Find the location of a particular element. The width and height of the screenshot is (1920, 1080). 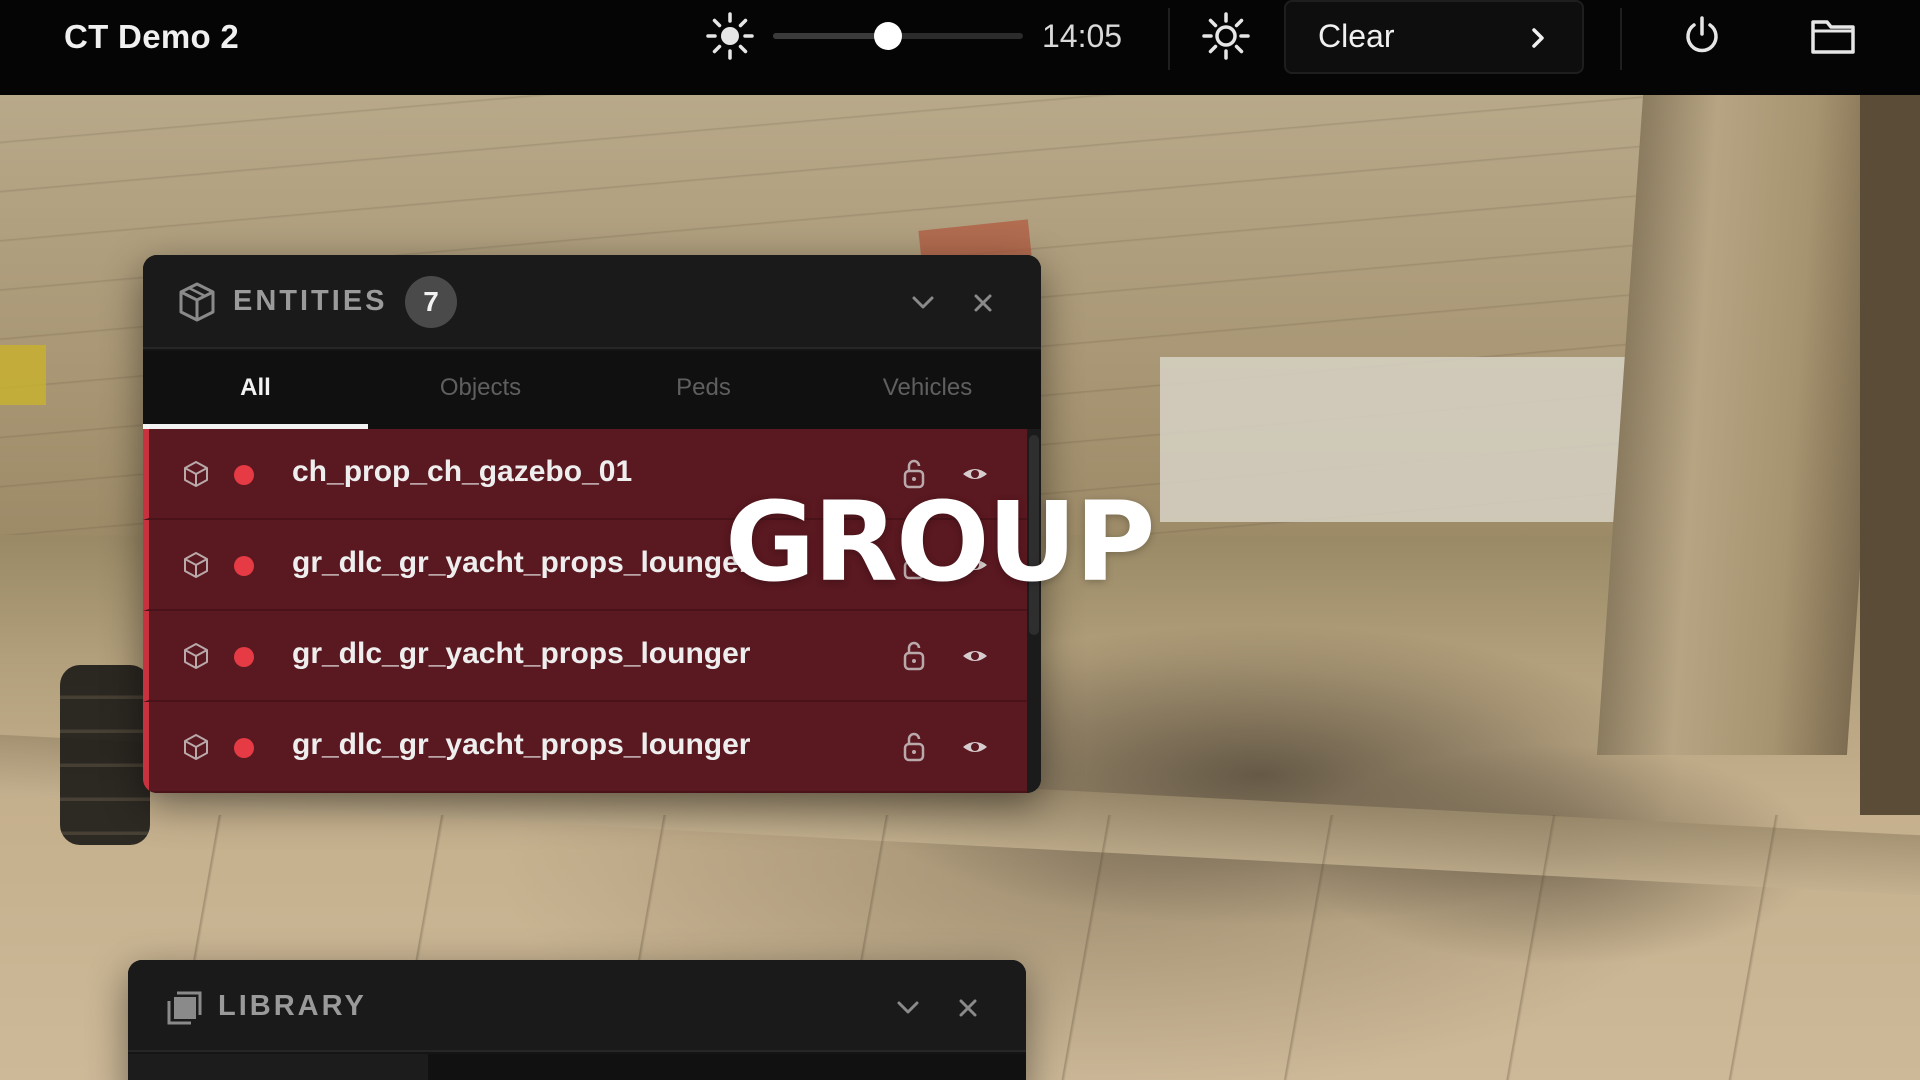

overlay-caption: GROUP is located at coordinates (940, 542).